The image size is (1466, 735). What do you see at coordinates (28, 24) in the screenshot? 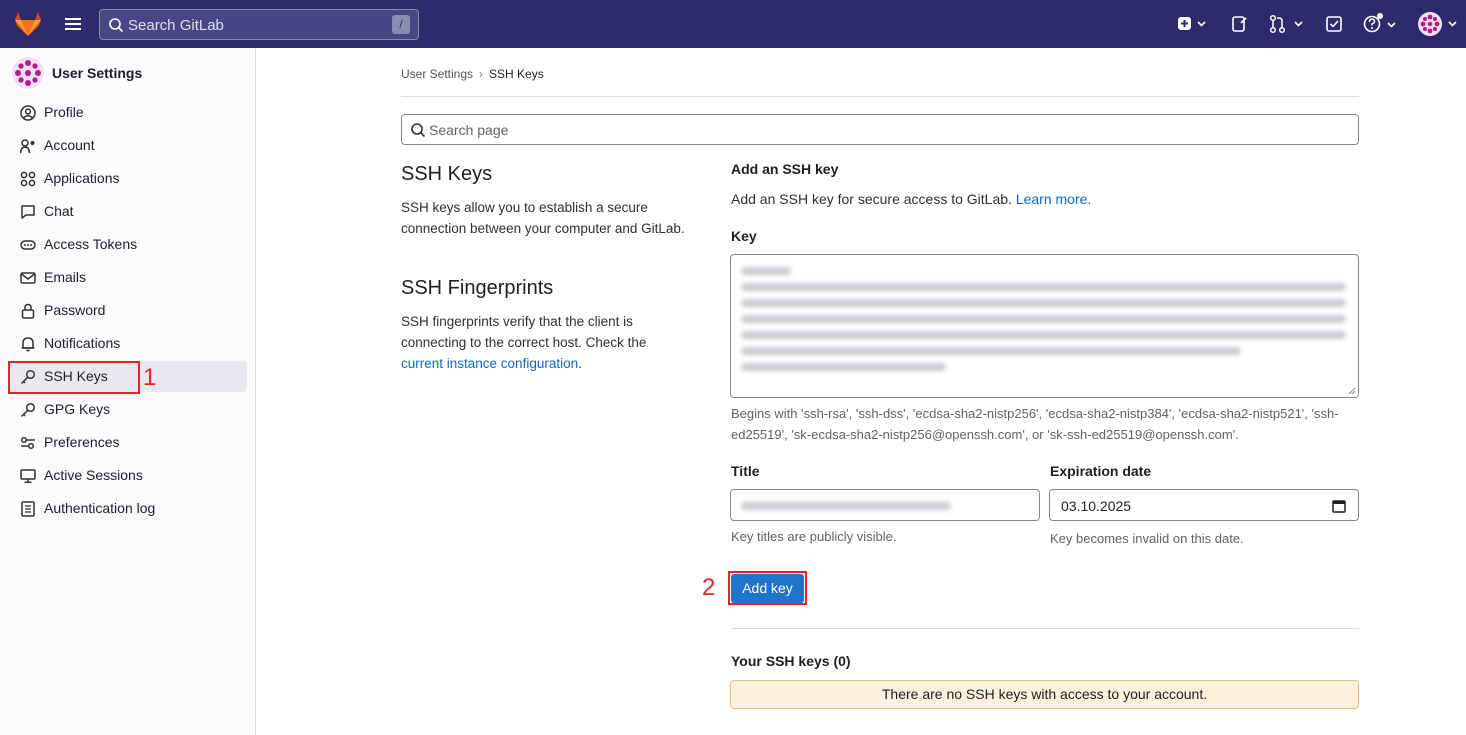
I see `gitlab-logo` at bounding box center [28, 24].